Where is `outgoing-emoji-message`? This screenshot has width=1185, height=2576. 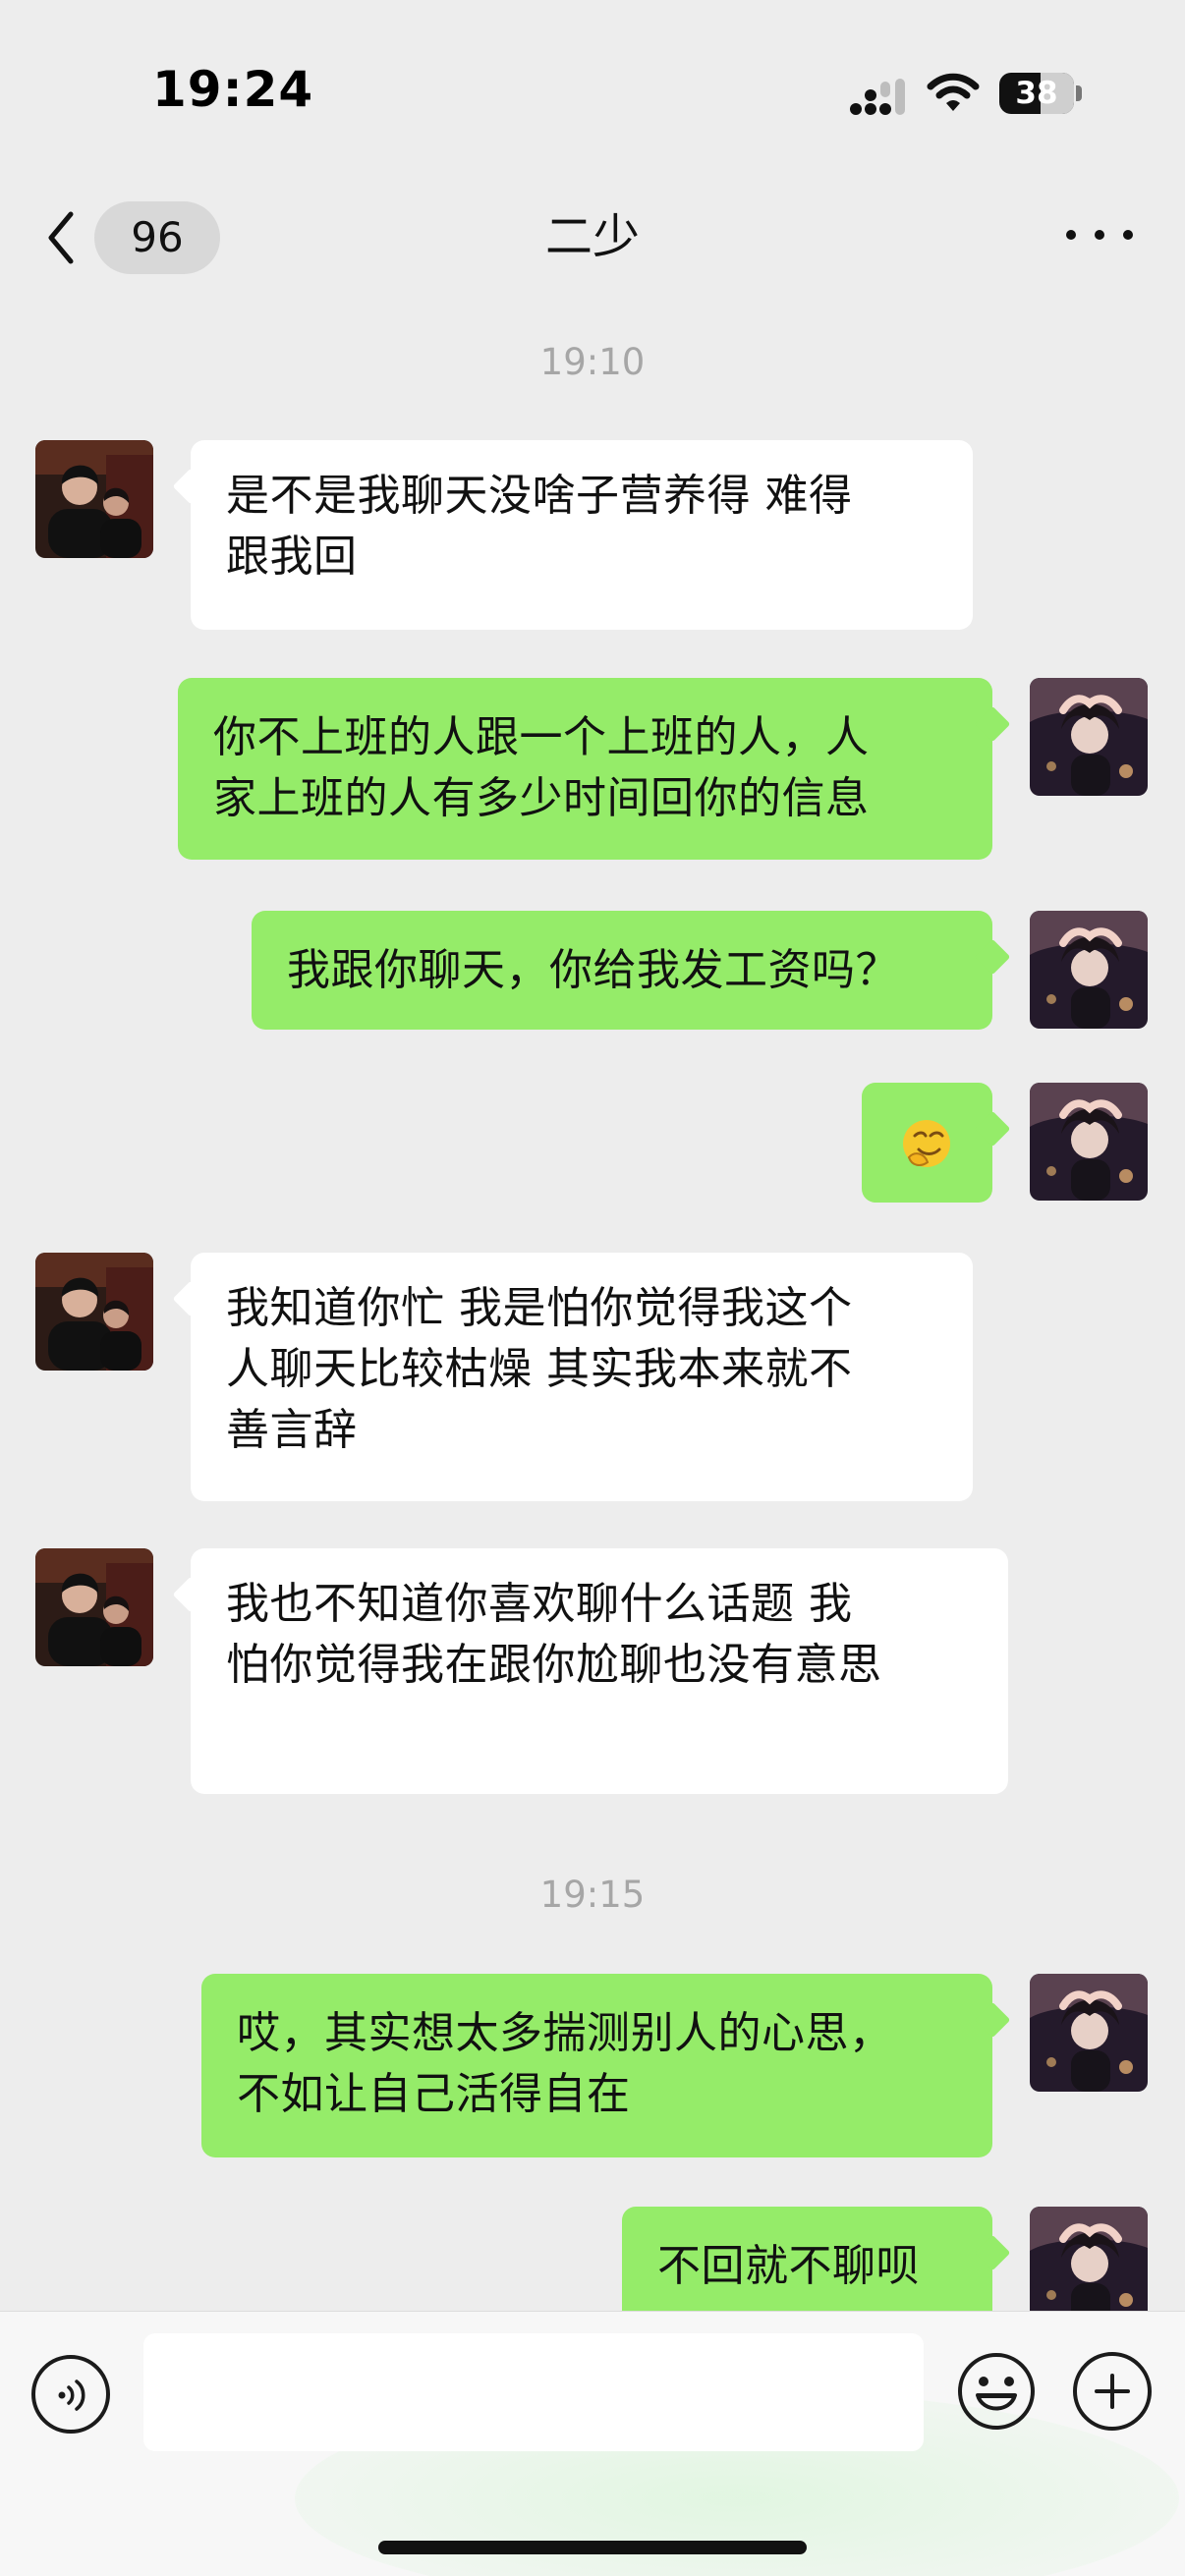
outgoing-emoji-message is located at coordinates (927, 1143).